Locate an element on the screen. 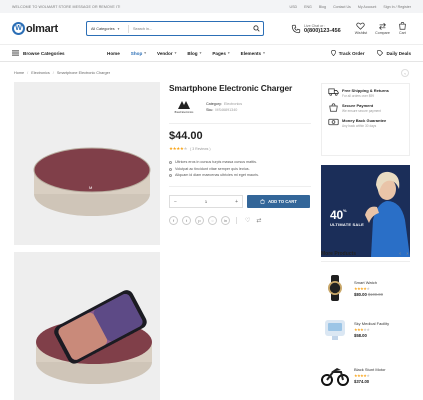 The height and width of the screenshot is (400, 423). product-image-main: M is located at coordinates (87, 163).